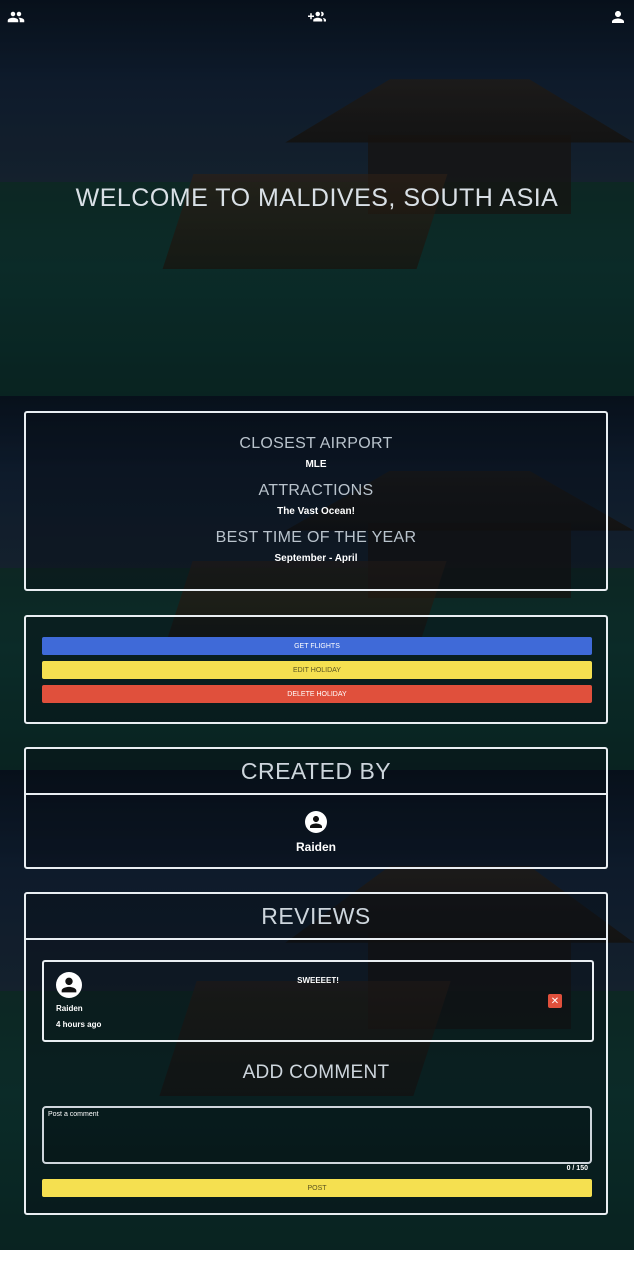  I want to click on comment-input, so click(317, 1135).